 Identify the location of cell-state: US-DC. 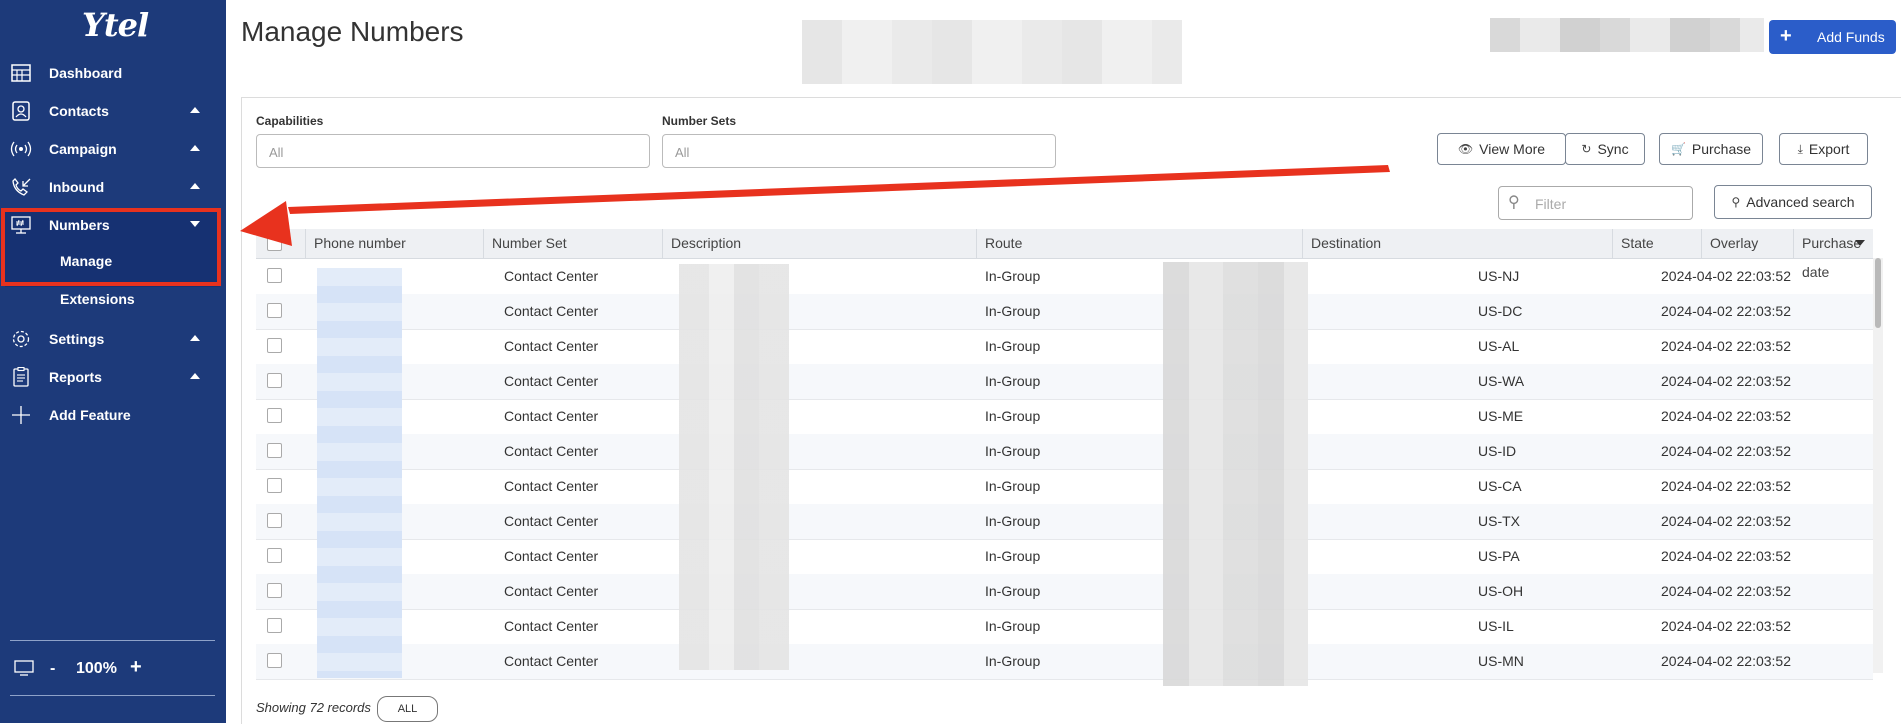
(1500, 311).